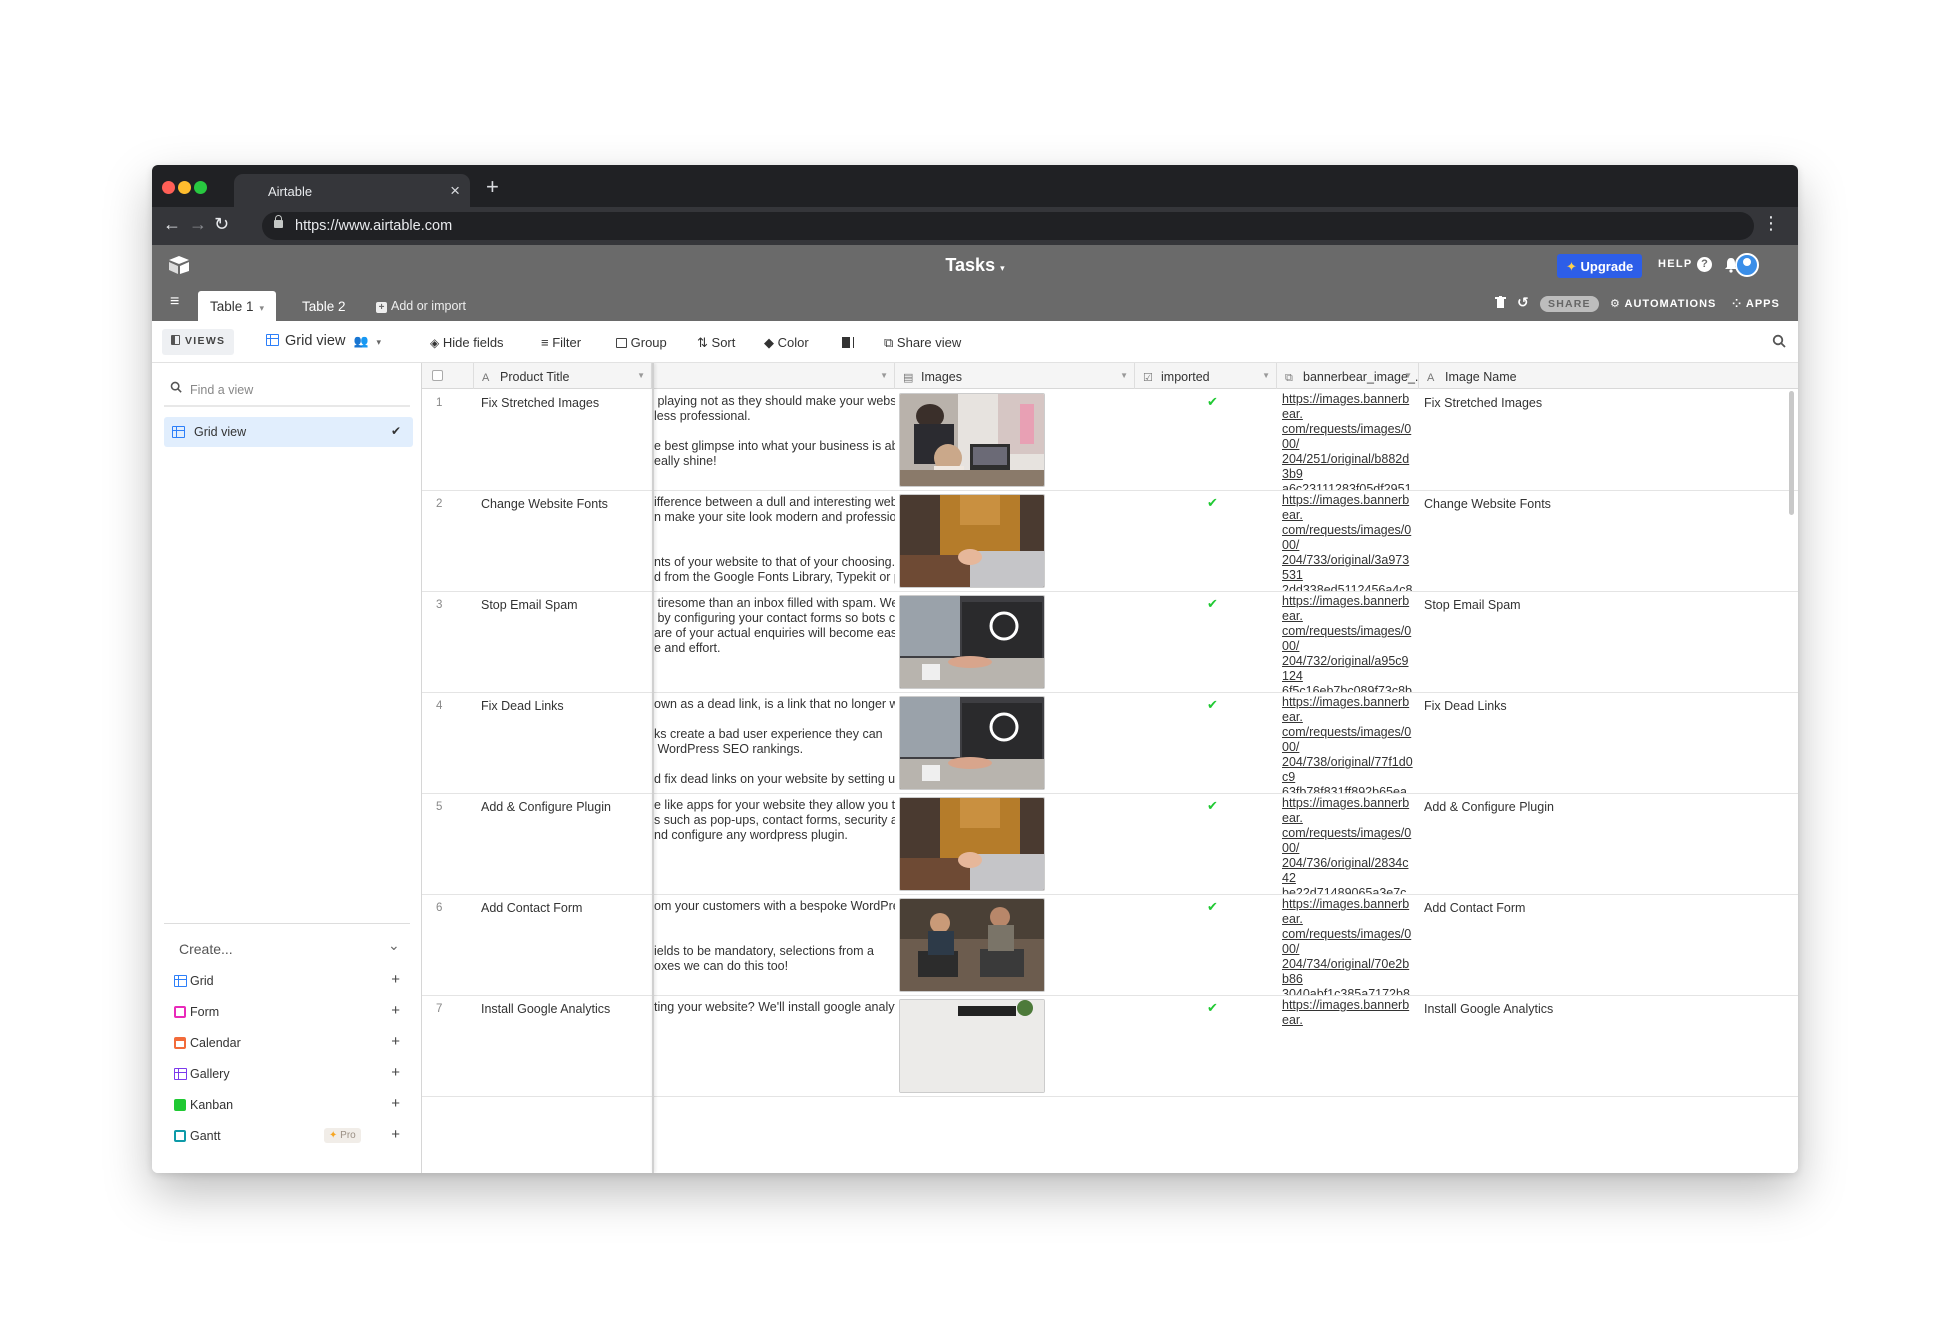  I want to click on maximize-window-button, so click(200, 187).